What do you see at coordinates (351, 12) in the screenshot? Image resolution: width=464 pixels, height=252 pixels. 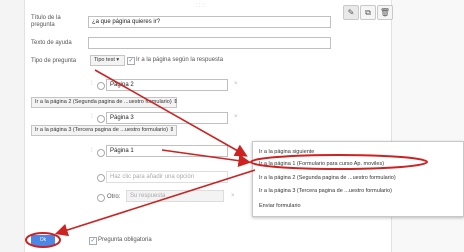 I see `pencil-icon: ✎` at bounding box center [351, 12].